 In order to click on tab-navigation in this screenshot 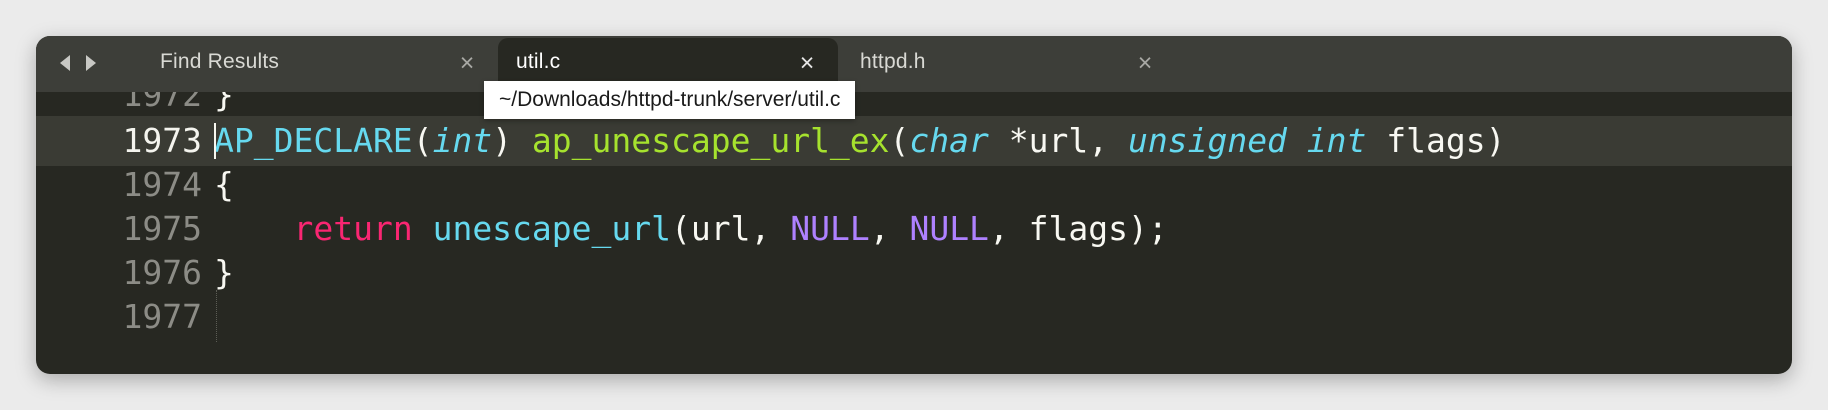, I will do `click(78, 63)`.